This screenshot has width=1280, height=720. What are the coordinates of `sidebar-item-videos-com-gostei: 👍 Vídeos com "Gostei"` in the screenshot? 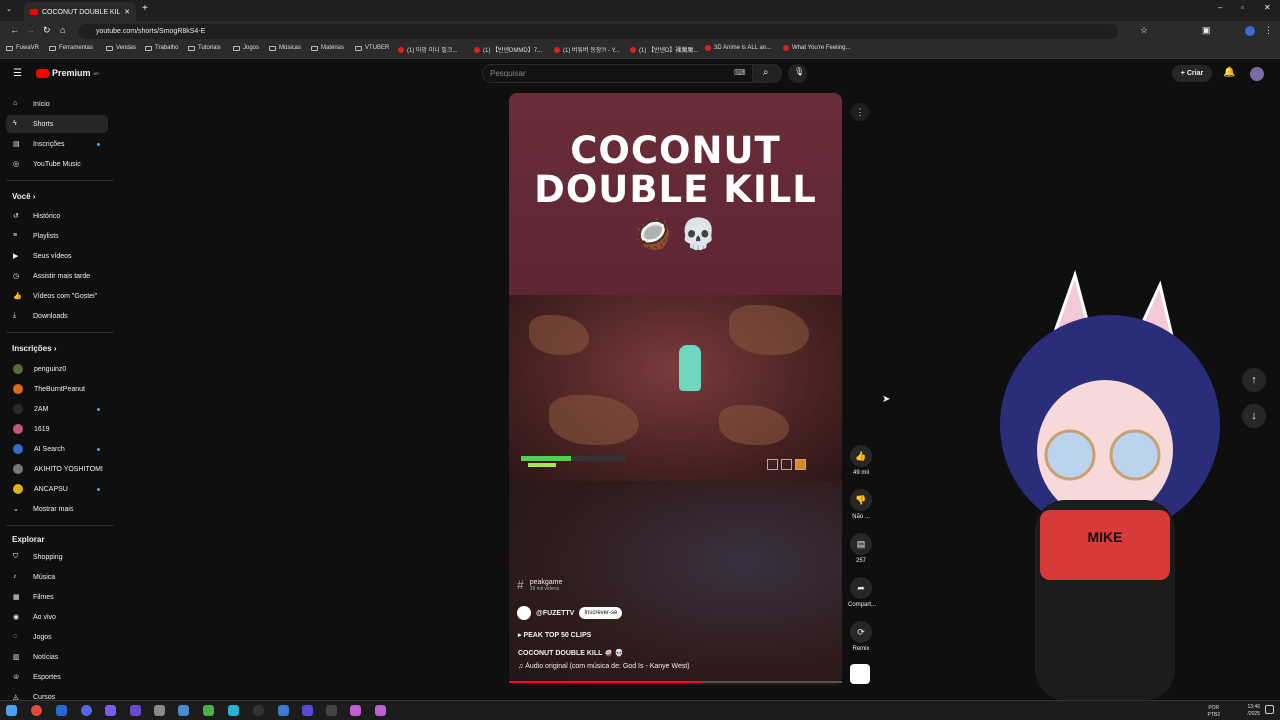 It's located at (57, 296).